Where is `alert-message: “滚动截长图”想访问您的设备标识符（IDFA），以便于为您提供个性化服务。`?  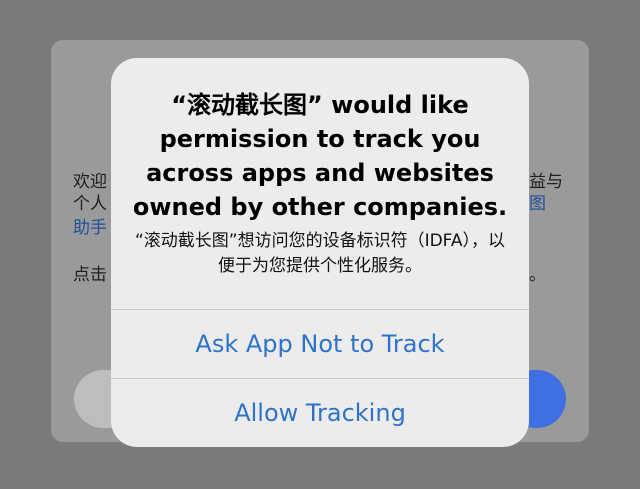 alert-message: “滚动截长图”想访问您的设备标识符（IDFA），以便于为您提供个性化服务。 is located at coordinates (320, 253).